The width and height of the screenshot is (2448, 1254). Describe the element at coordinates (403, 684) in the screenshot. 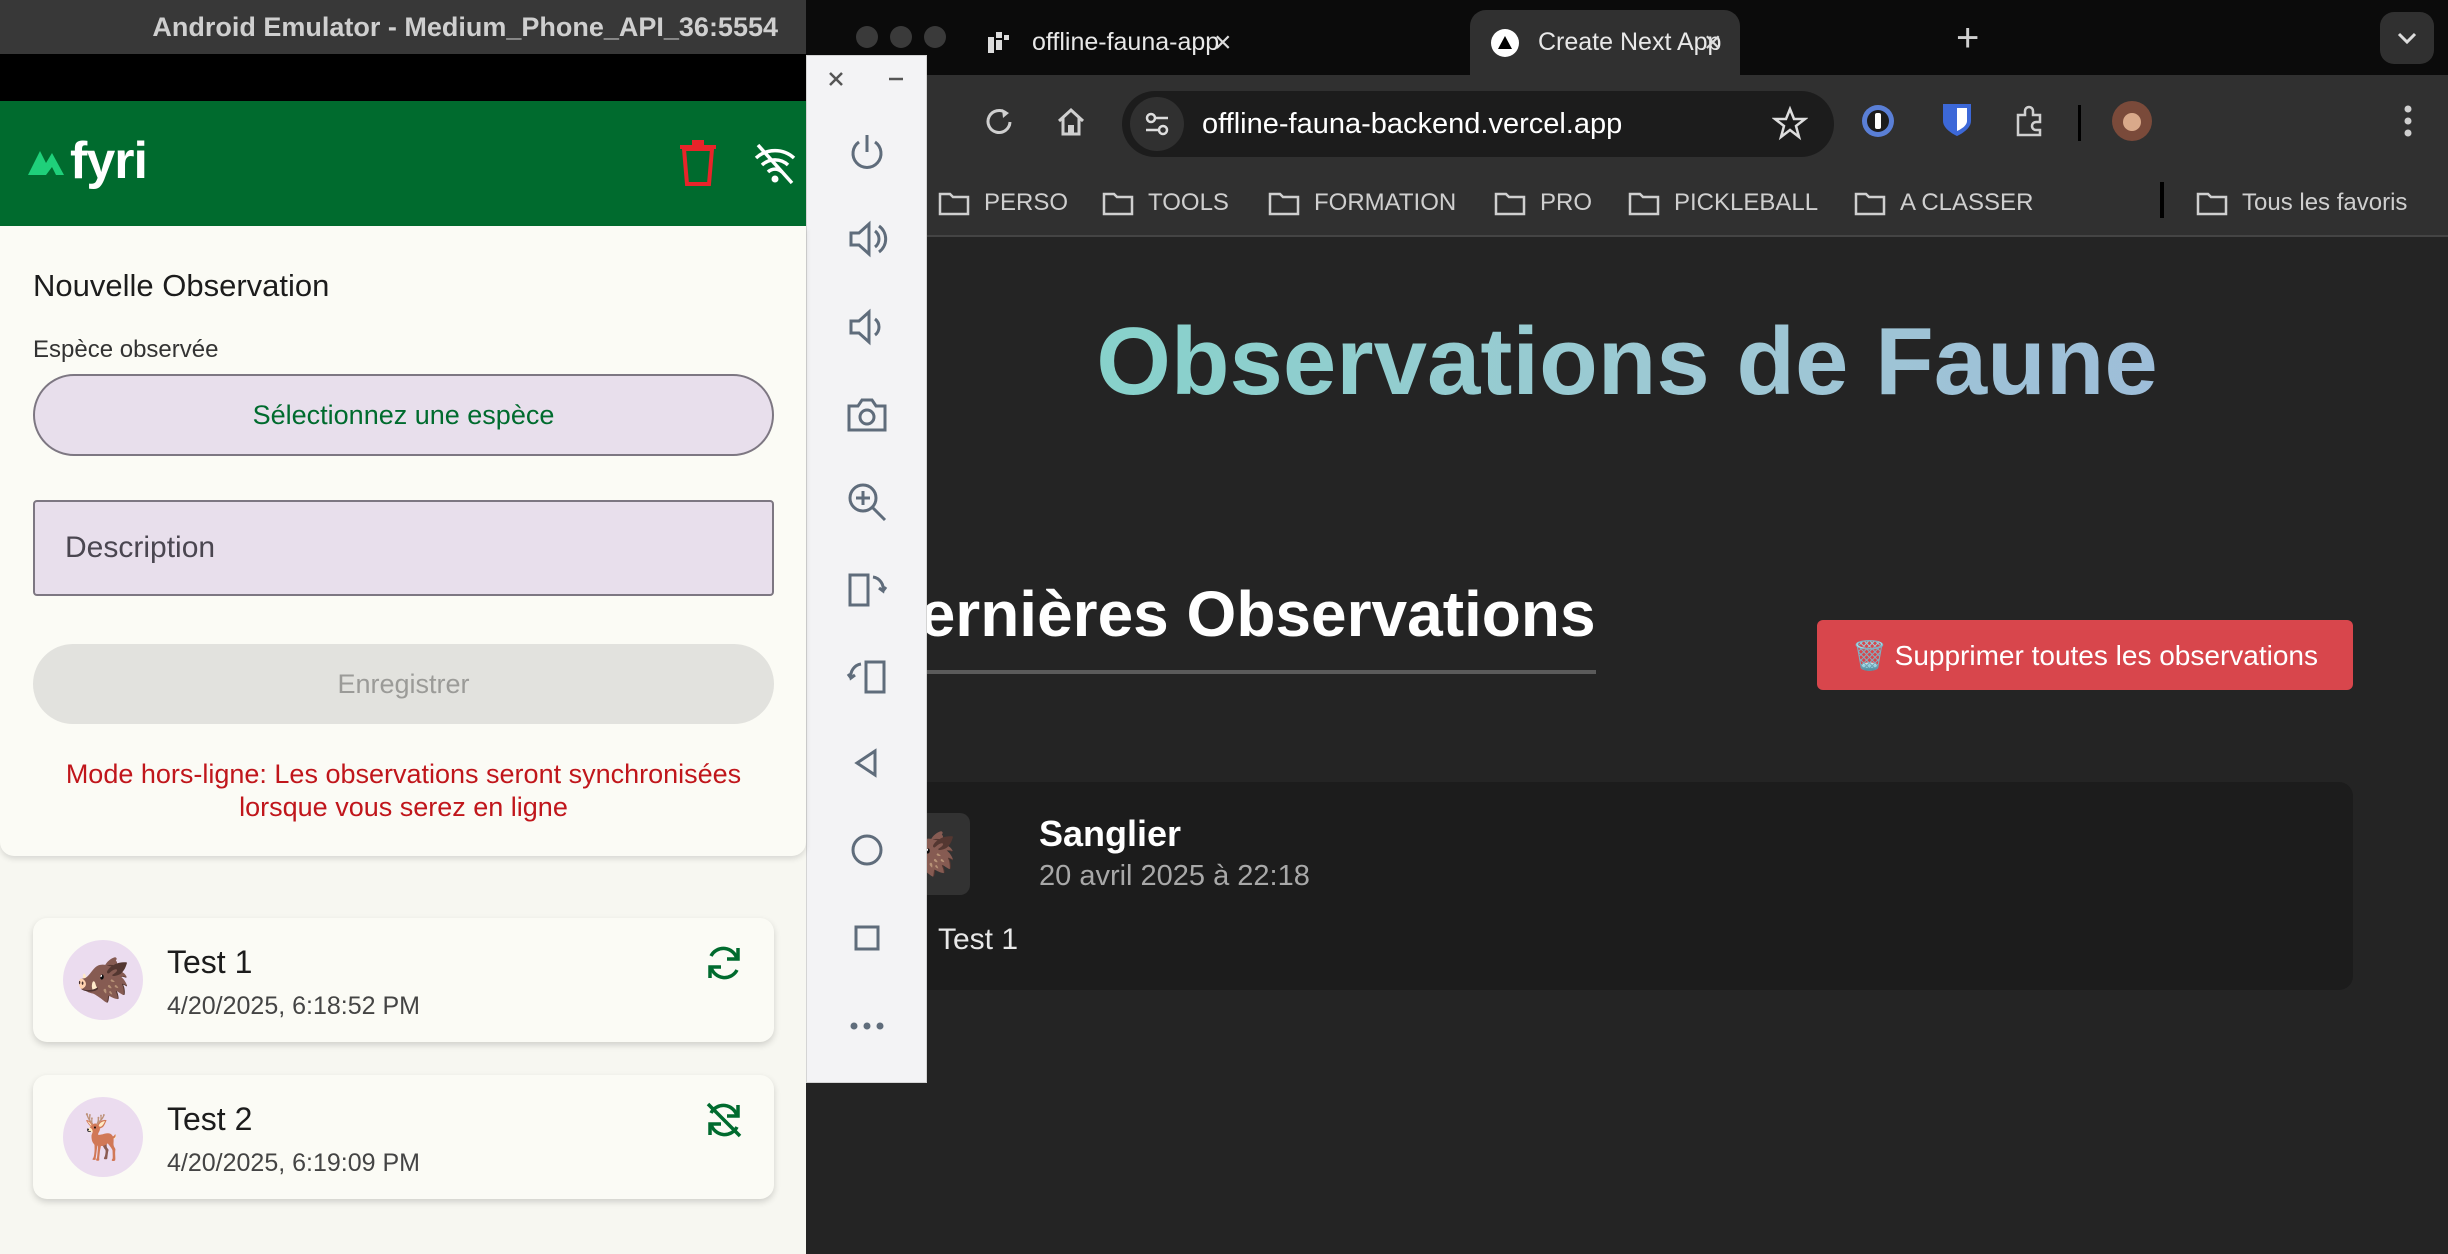

I see `save-button: Enregistrer` at that location.